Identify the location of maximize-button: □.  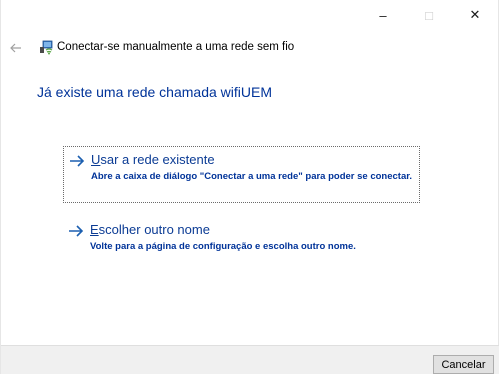
(429, 15).